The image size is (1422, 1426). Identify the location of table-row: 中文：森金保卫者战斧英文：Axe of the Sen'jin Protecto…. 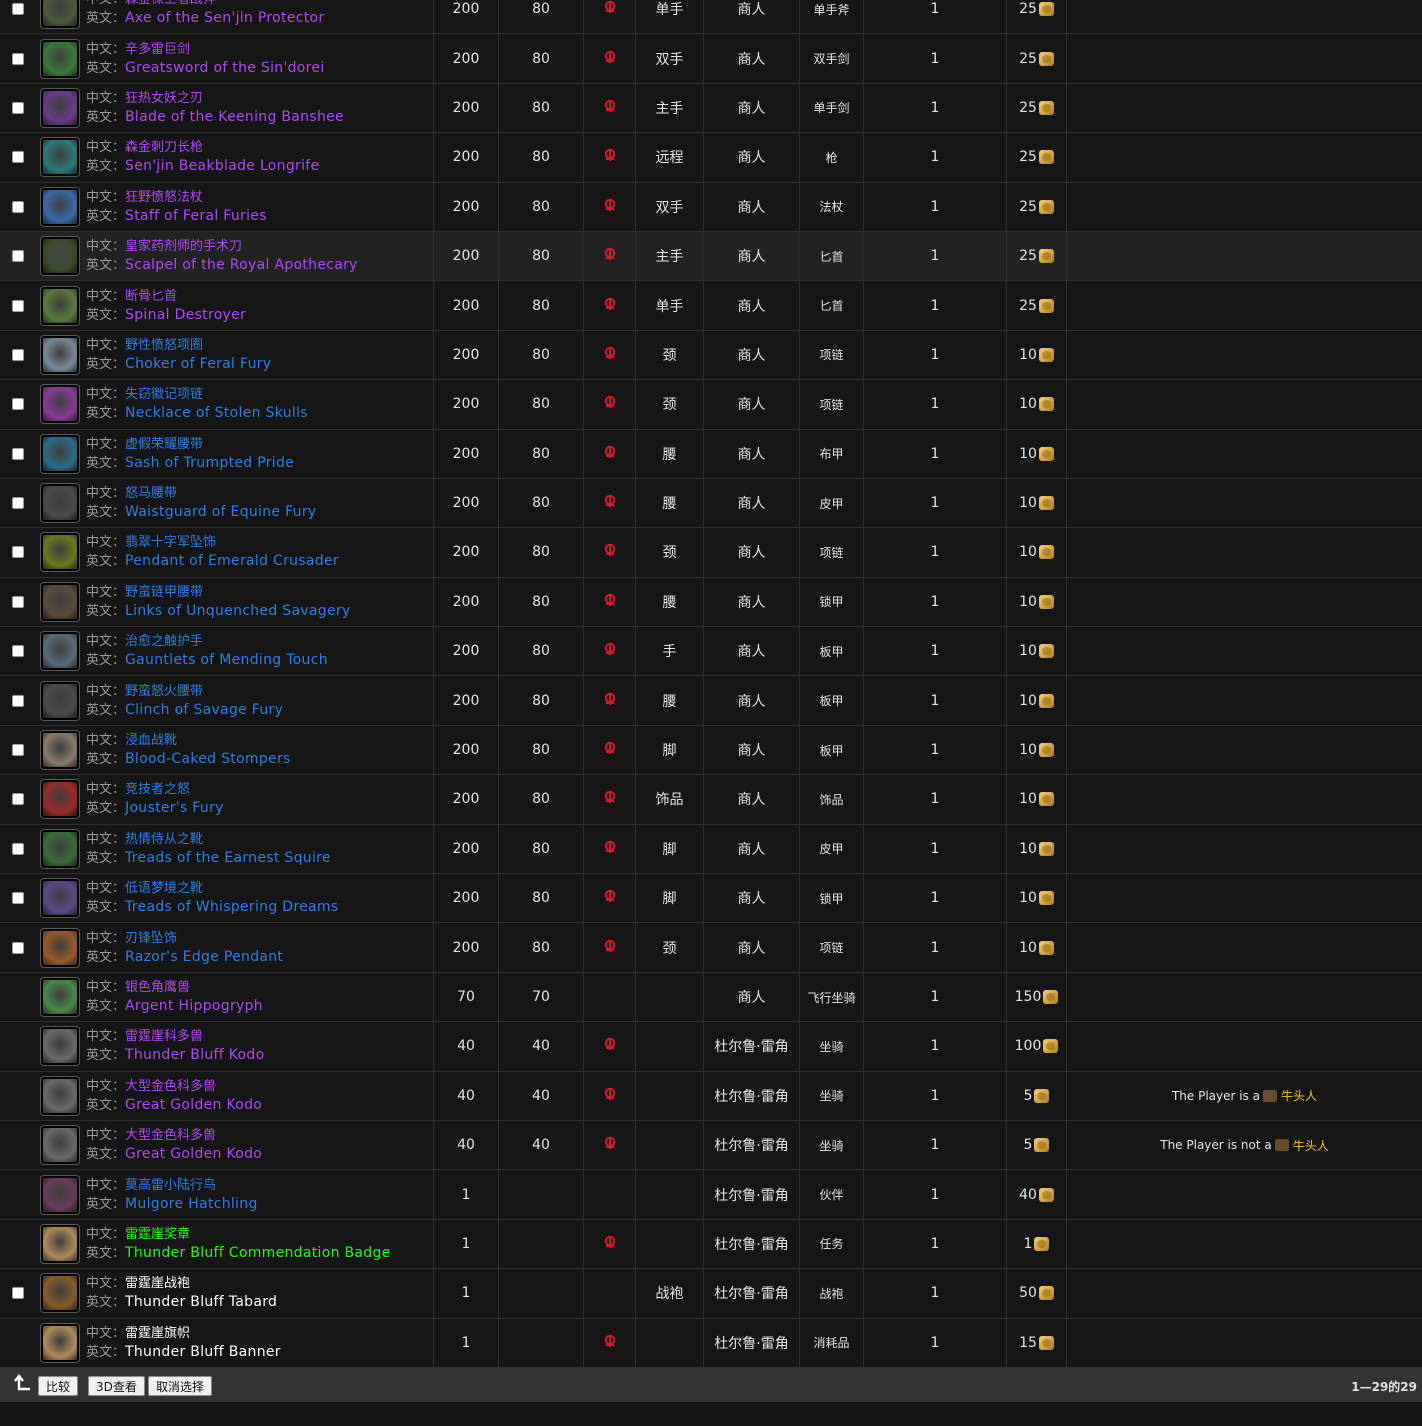
(711, 17).